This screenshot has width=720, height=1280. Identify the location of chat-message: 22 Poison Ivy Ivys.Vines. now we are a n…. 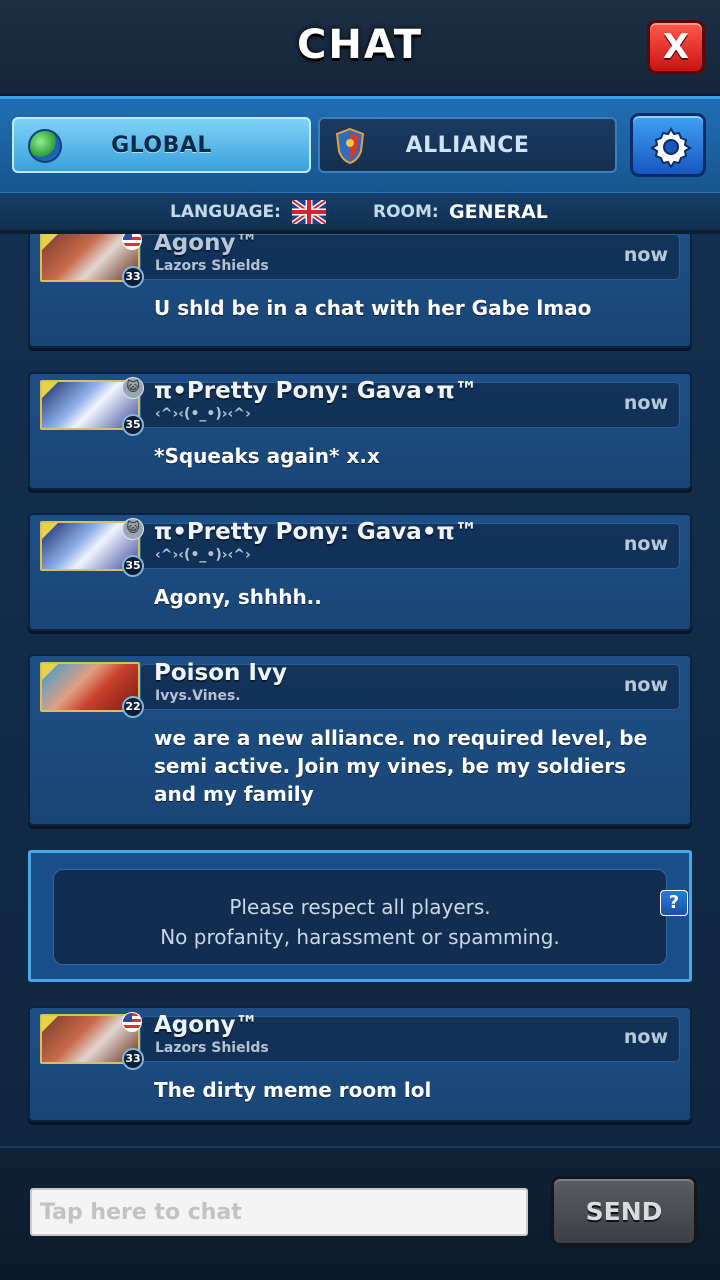
(360, 740).